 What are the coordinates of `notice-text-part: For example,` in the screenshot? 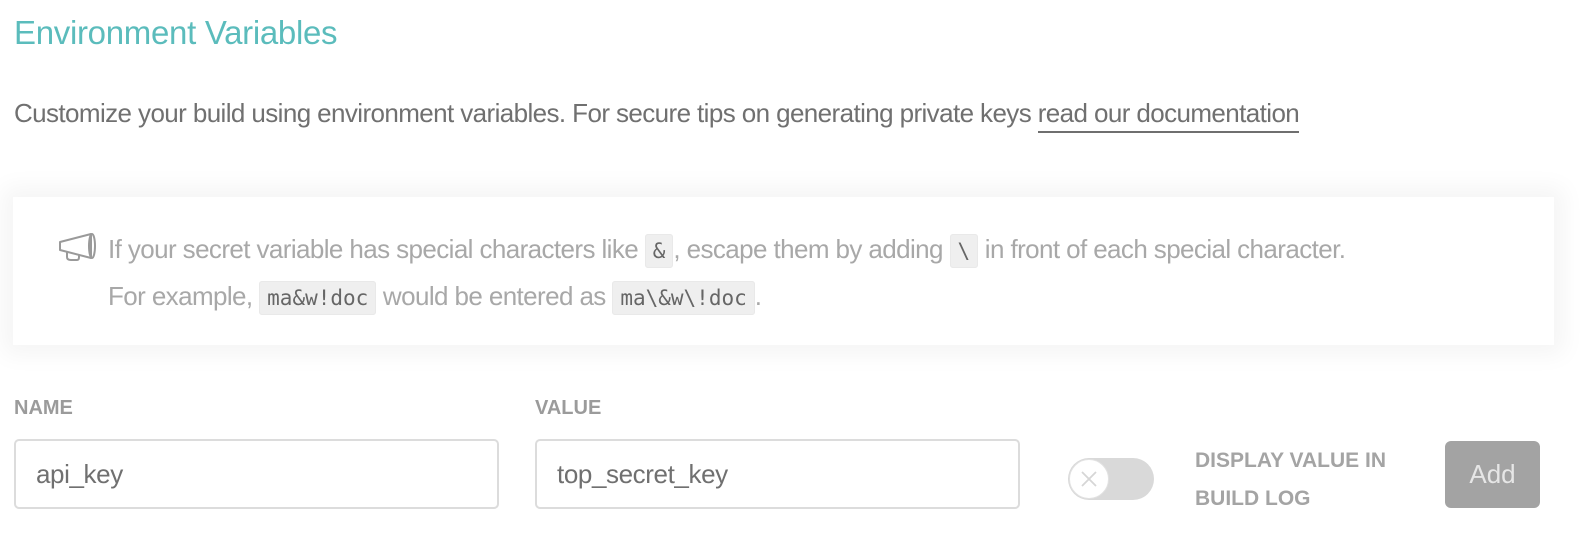 It's located at (184, 296).